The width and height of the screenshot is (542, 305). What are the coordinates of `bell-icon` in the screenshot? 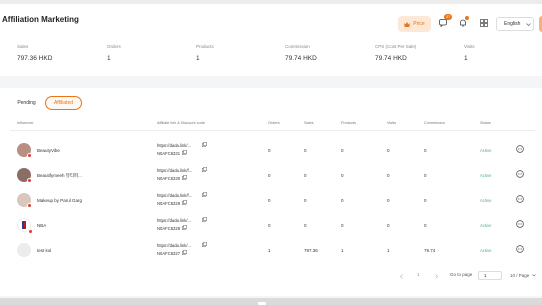 It's located at (463, 23).